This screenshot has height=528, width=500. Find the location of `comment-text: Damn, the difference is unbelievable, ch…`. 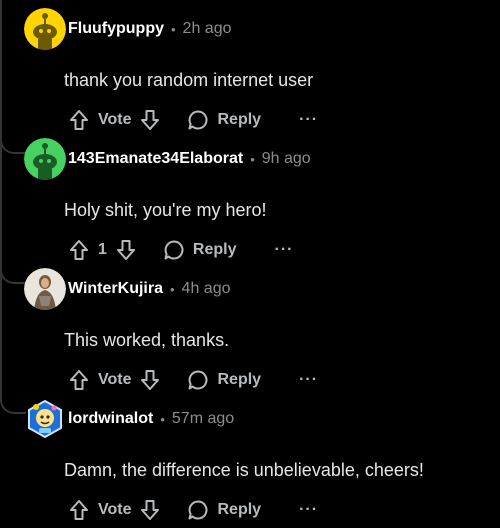

comment-text: Damn, the difference is unbelievable, ch… is located at coordinates (244, 470).